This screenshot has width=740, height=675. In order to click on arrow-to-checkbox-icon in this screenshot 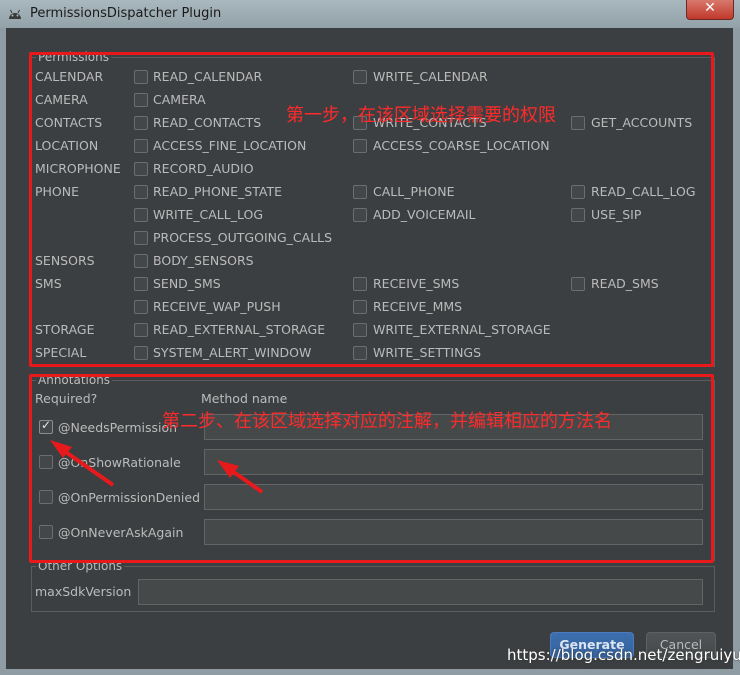, I will do `click(82, 463)`.